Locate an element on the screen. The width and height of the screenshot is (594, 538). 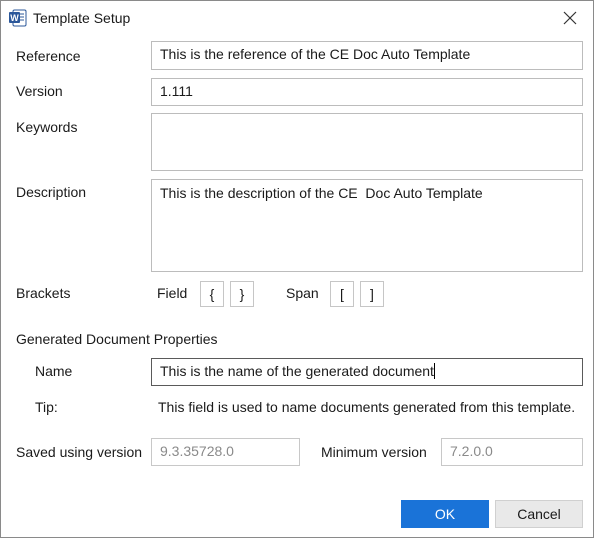
close-button is located at coordinates (570, 18).